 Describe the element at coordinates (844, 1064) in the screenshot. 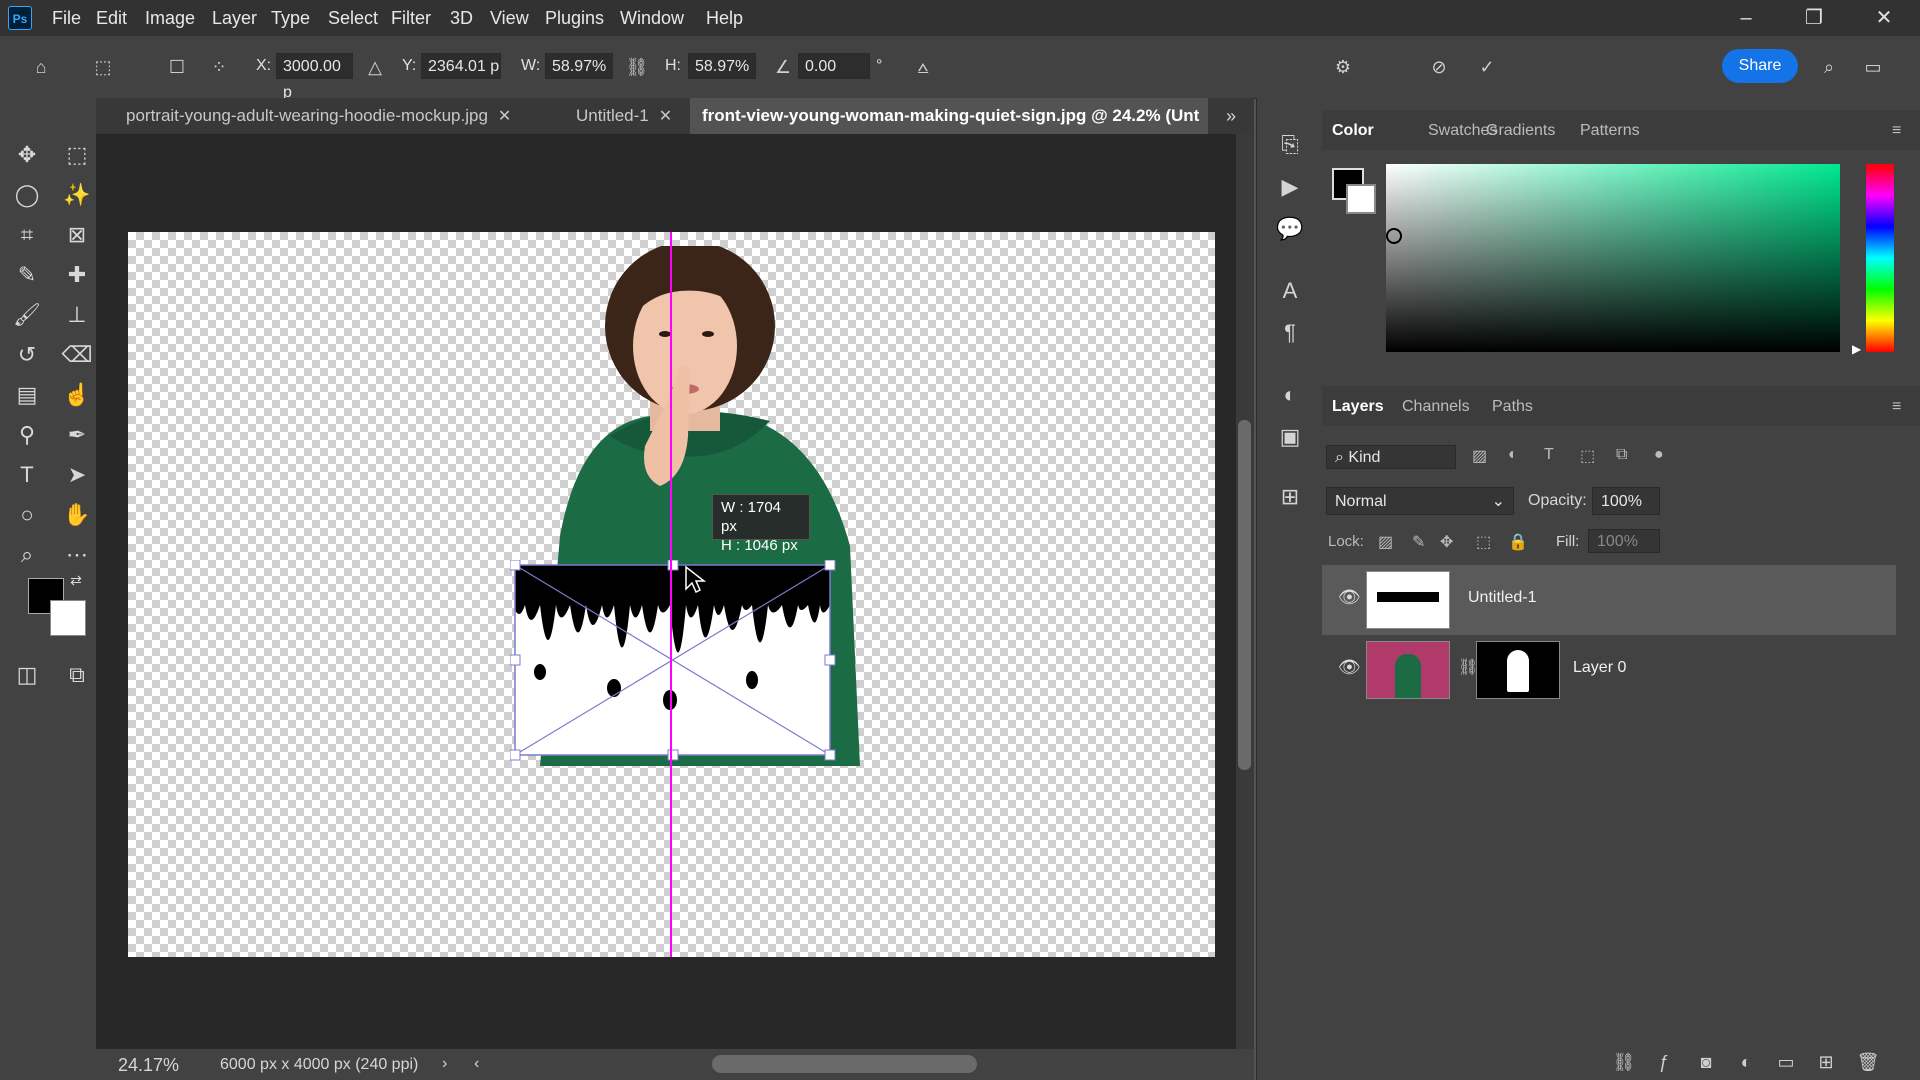

I see `horizontal-scroll-thumb` at that location.